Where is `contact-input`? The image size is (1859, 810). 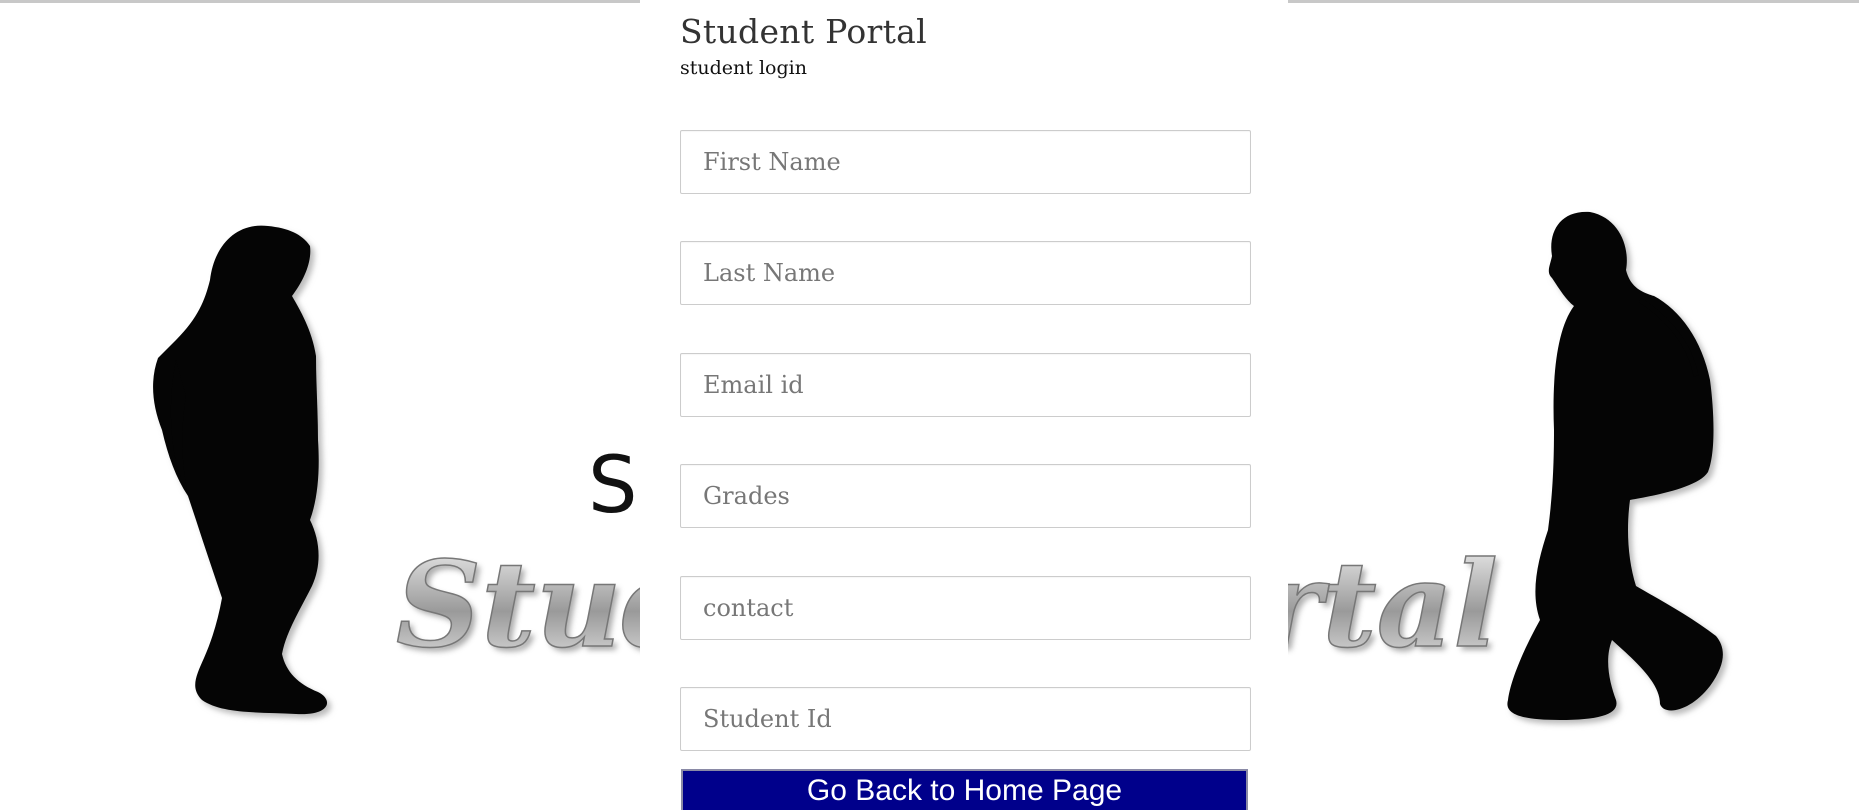 contact-input is located at coordinates (965, 608).